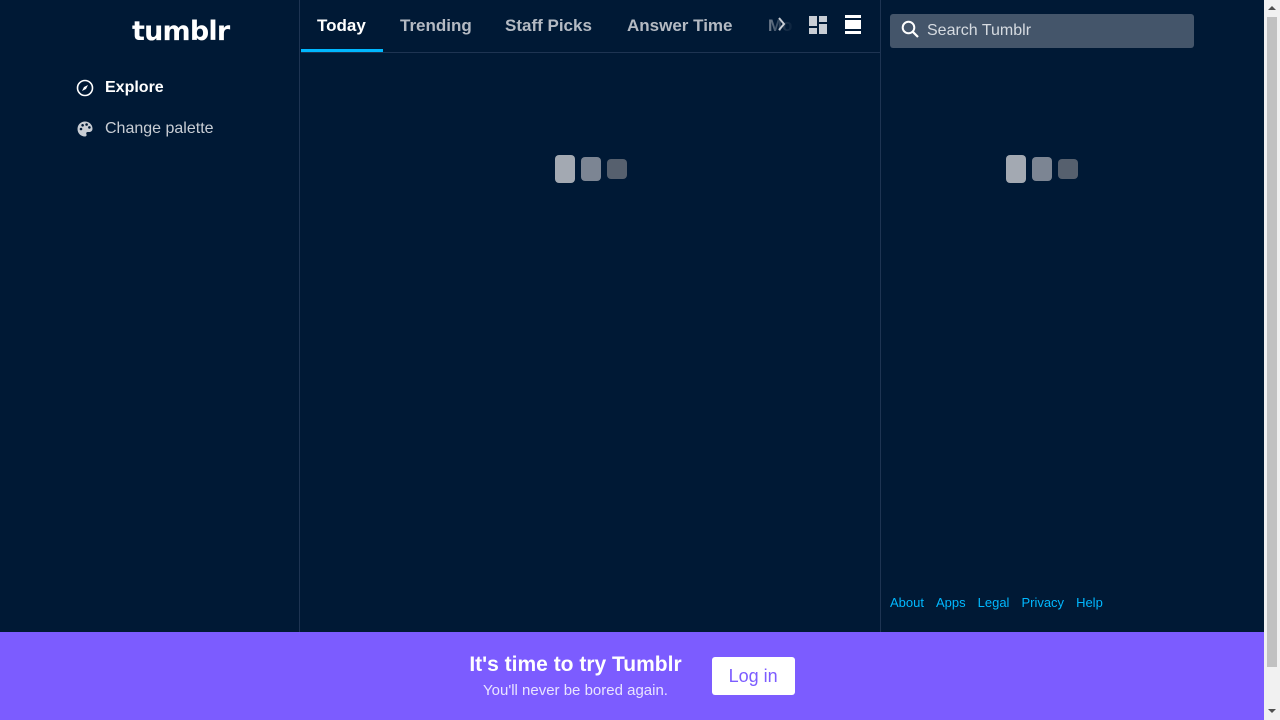 The height and width of the screenshot is (720, 1280). Describe the element at coordinates (1042, 602) in the screenshot. I see `footer-link-privacy: Privacy` at that location.